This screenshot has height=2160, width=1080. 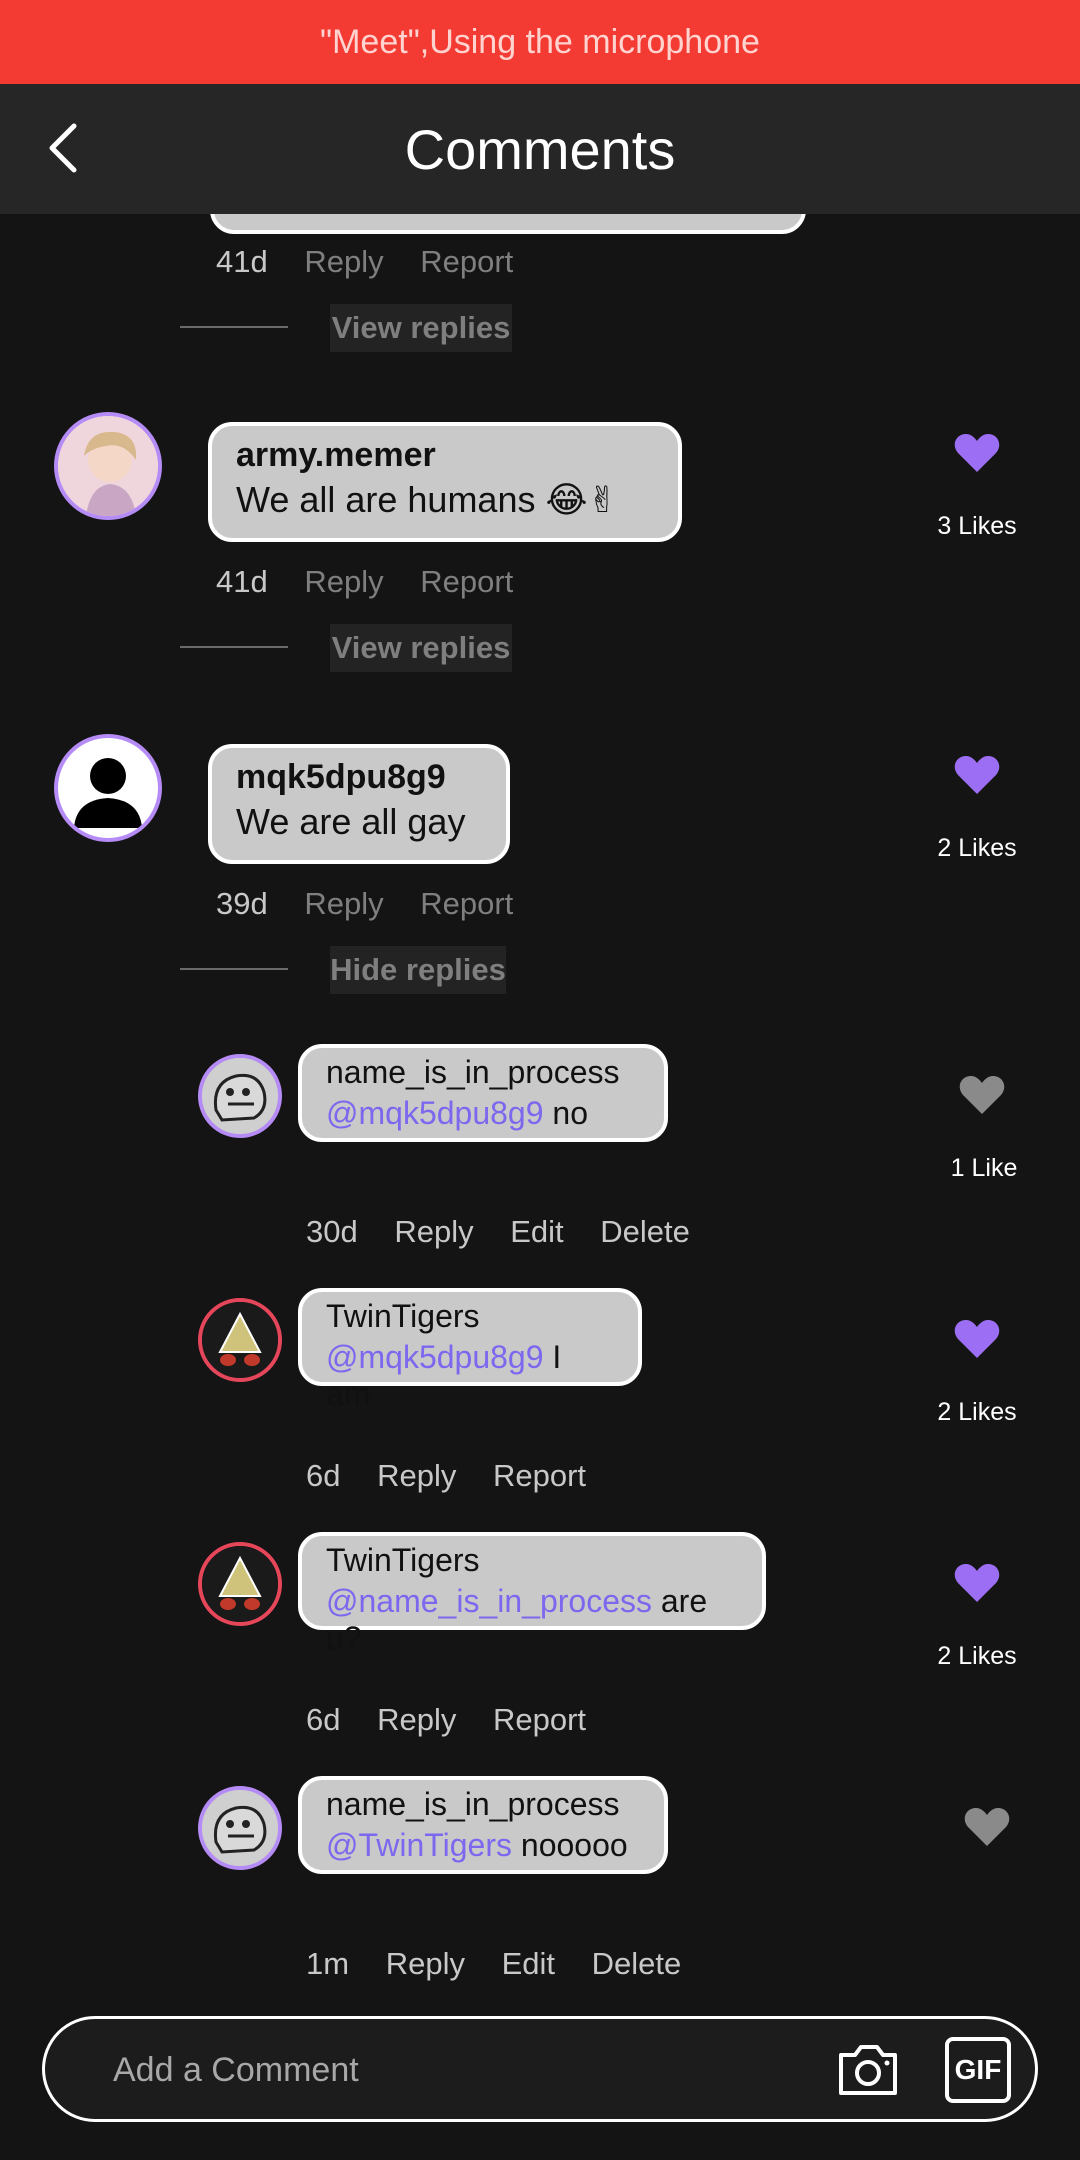 I want to click on mention-link: @TwinTigers, so click(x=419, y=1845).